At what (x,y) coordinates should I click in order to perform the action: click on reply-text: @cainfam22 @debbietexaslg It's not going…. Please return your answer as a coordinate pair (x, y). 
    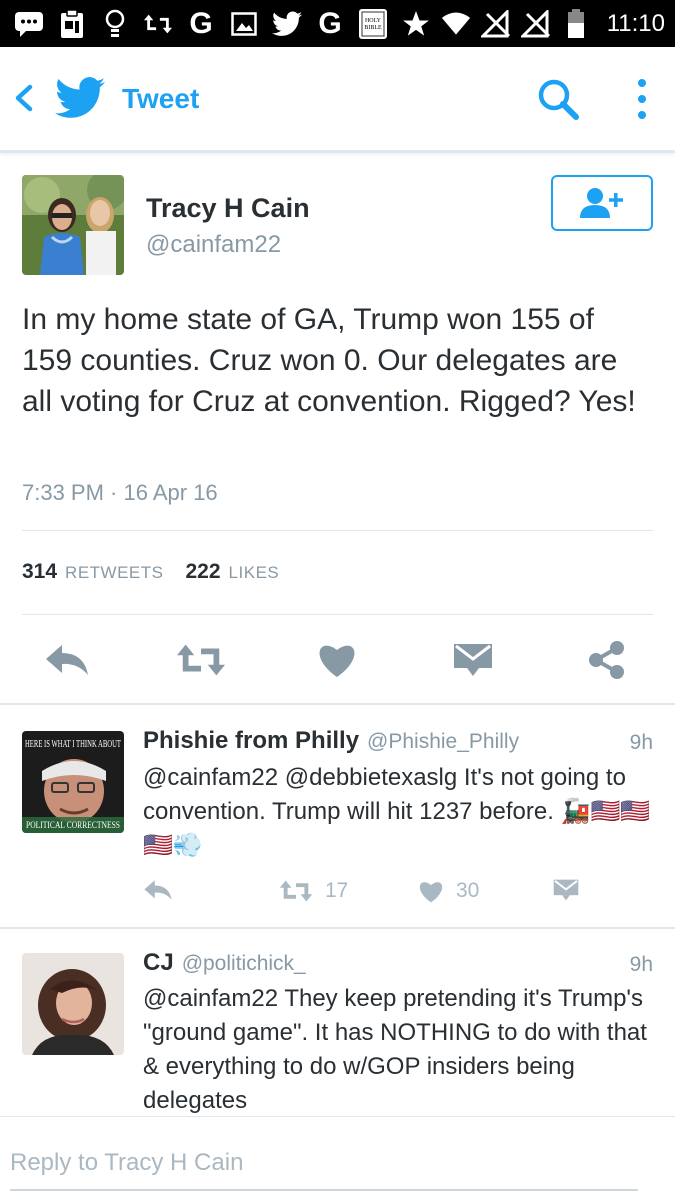
    Looking at the image, I should click on (397, 811).